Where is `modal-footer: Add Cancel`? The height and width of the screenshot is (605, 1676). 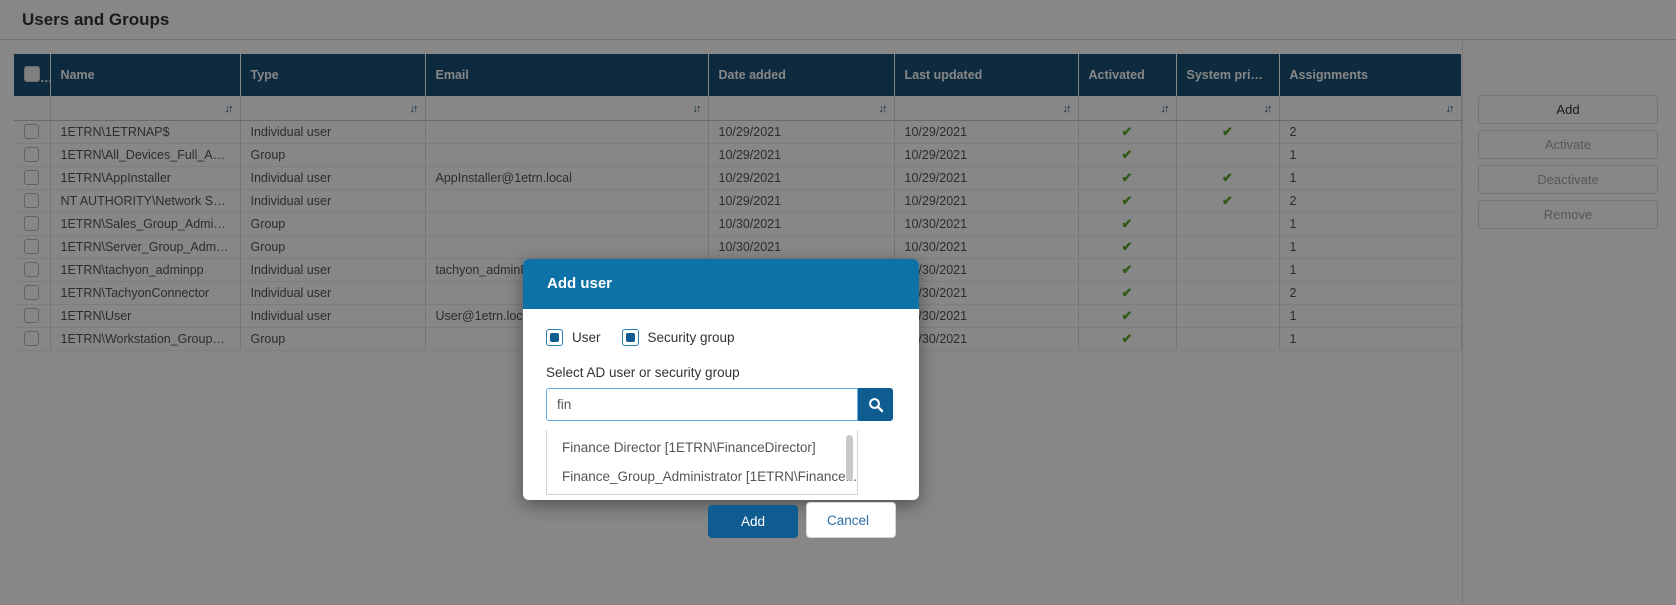
modal-footer: Add Cancel is located at coordinates (721, 521).